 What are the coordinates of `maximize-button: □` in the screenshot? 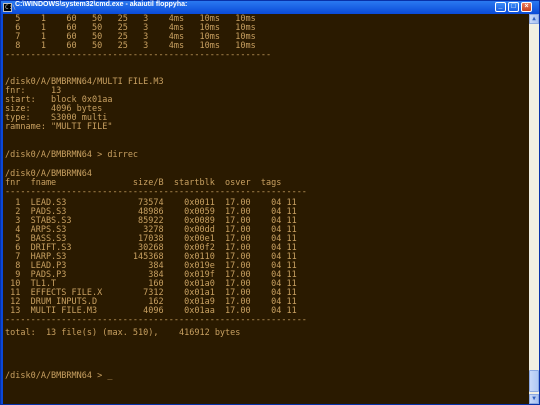 It's located at (513, 7).